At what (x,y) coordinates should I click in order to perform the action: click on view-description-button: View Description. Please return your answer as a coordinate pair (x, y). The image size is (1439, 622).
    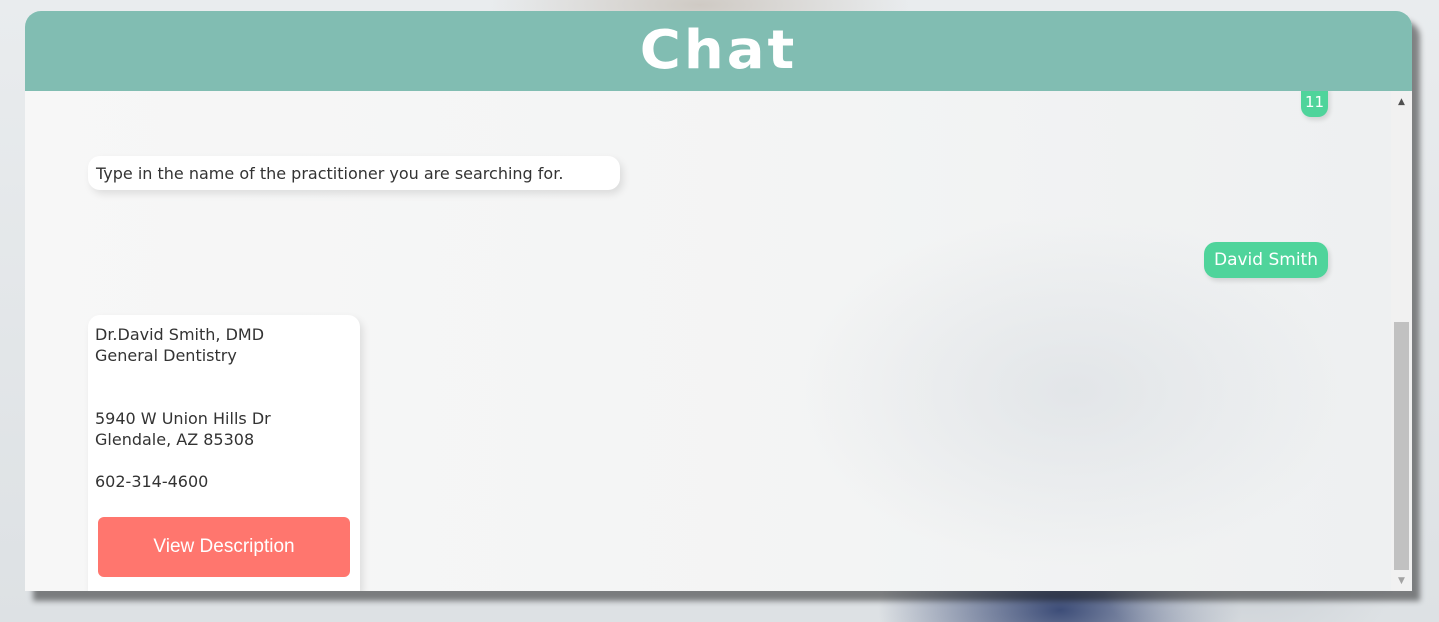
    Looking at the image, I should click on (224, 547).